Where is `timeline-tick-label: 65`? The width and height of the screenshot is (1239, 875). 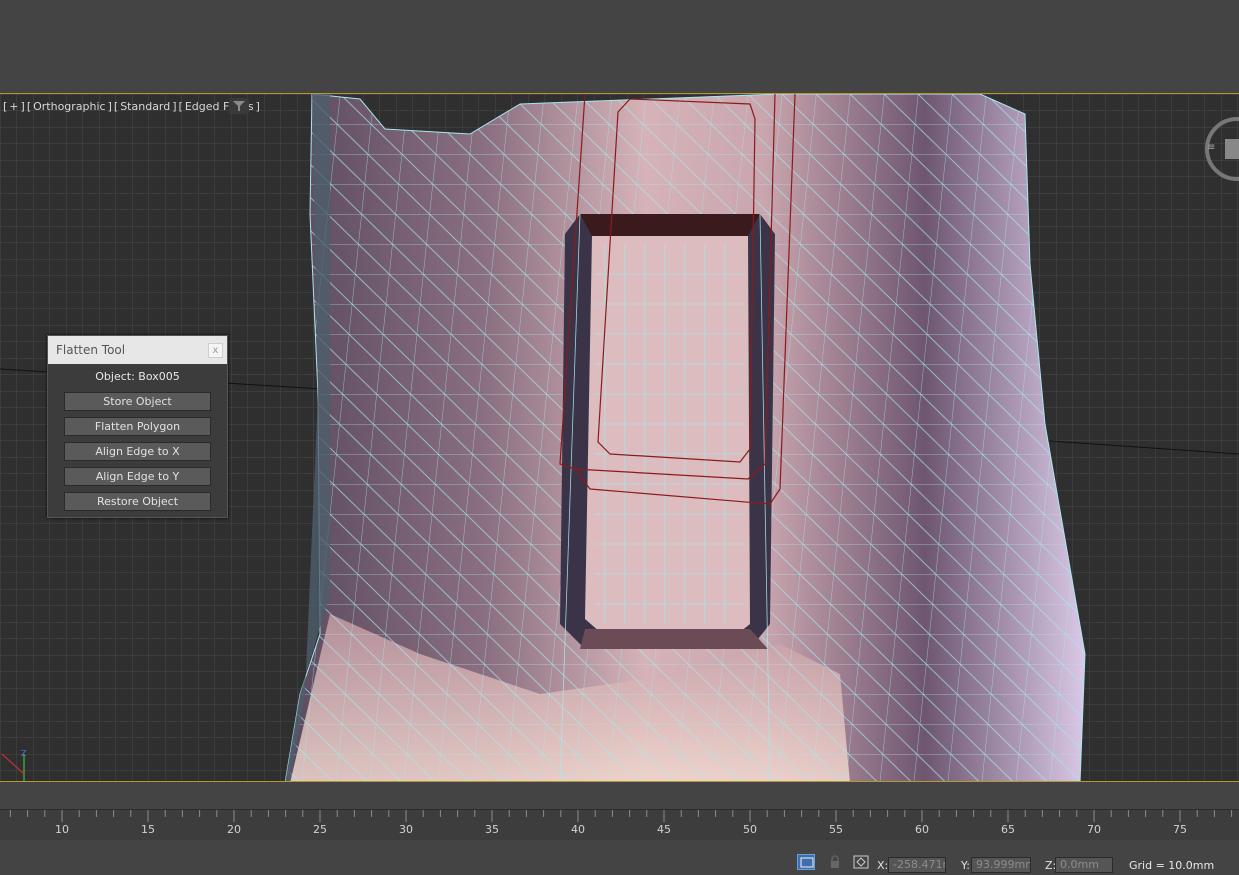 timeline-tick-label: 65 is located at coordinates (1008, 829).